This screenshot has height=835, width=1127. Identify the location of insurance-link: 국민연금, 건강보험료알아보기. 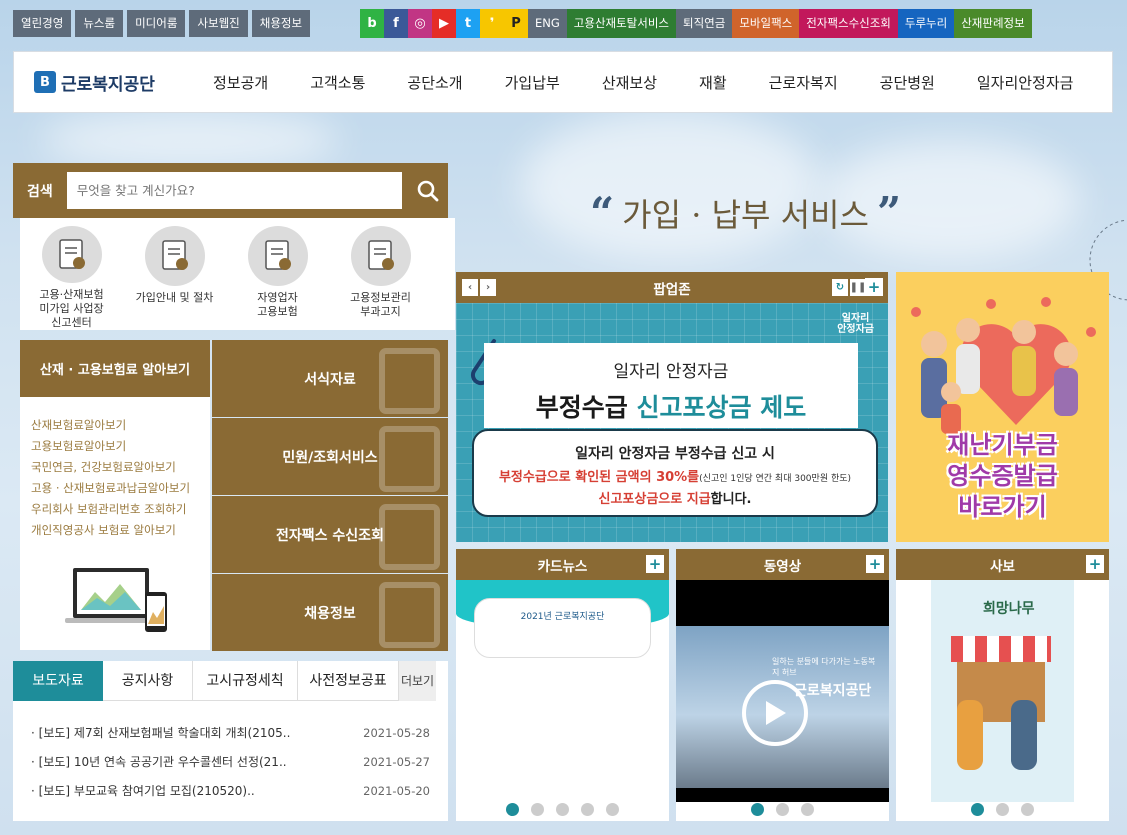
(120, 467).